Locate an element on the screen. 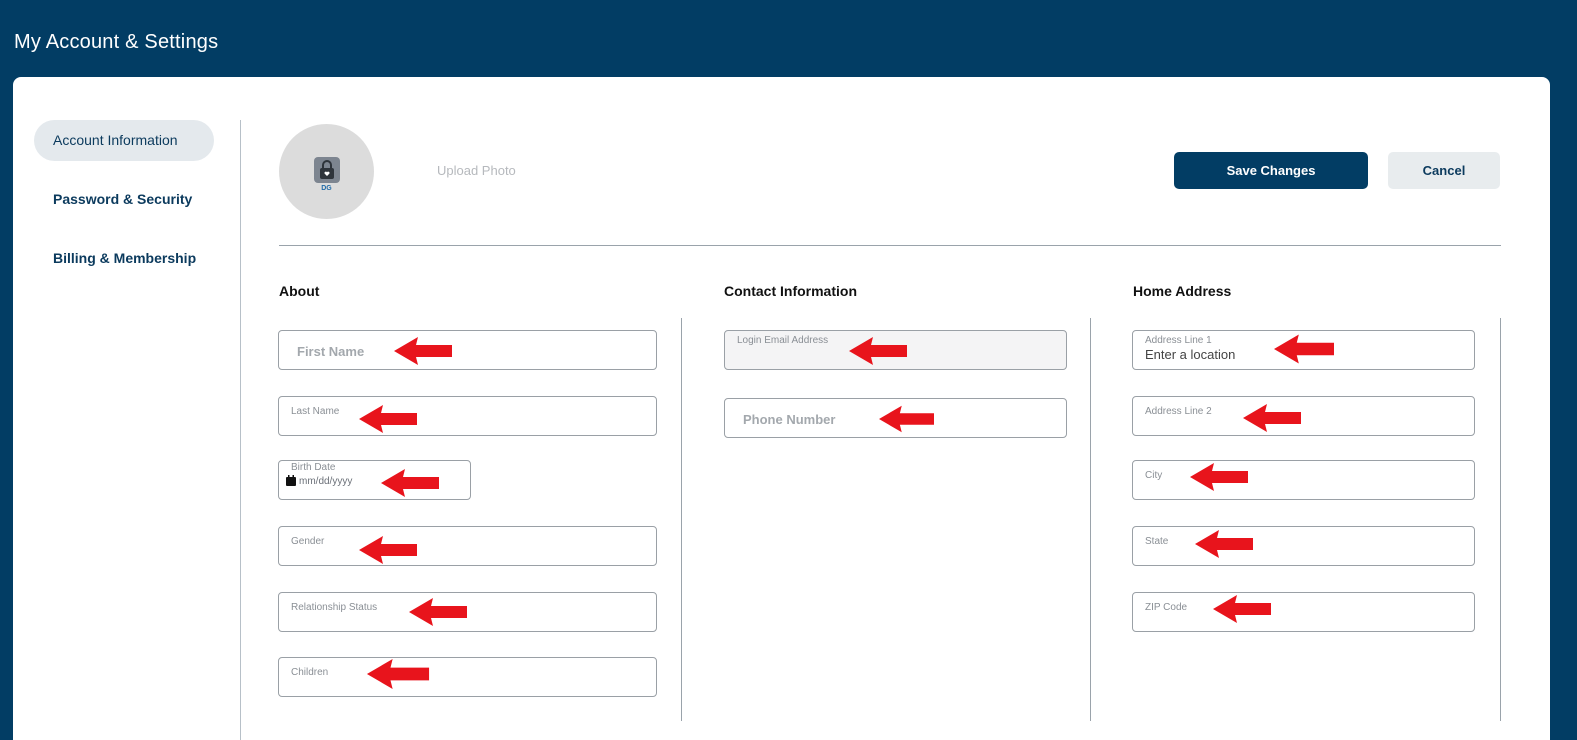  sidebar-item-billing-membership: Billing & Membership is located at coordinates (124, 258).